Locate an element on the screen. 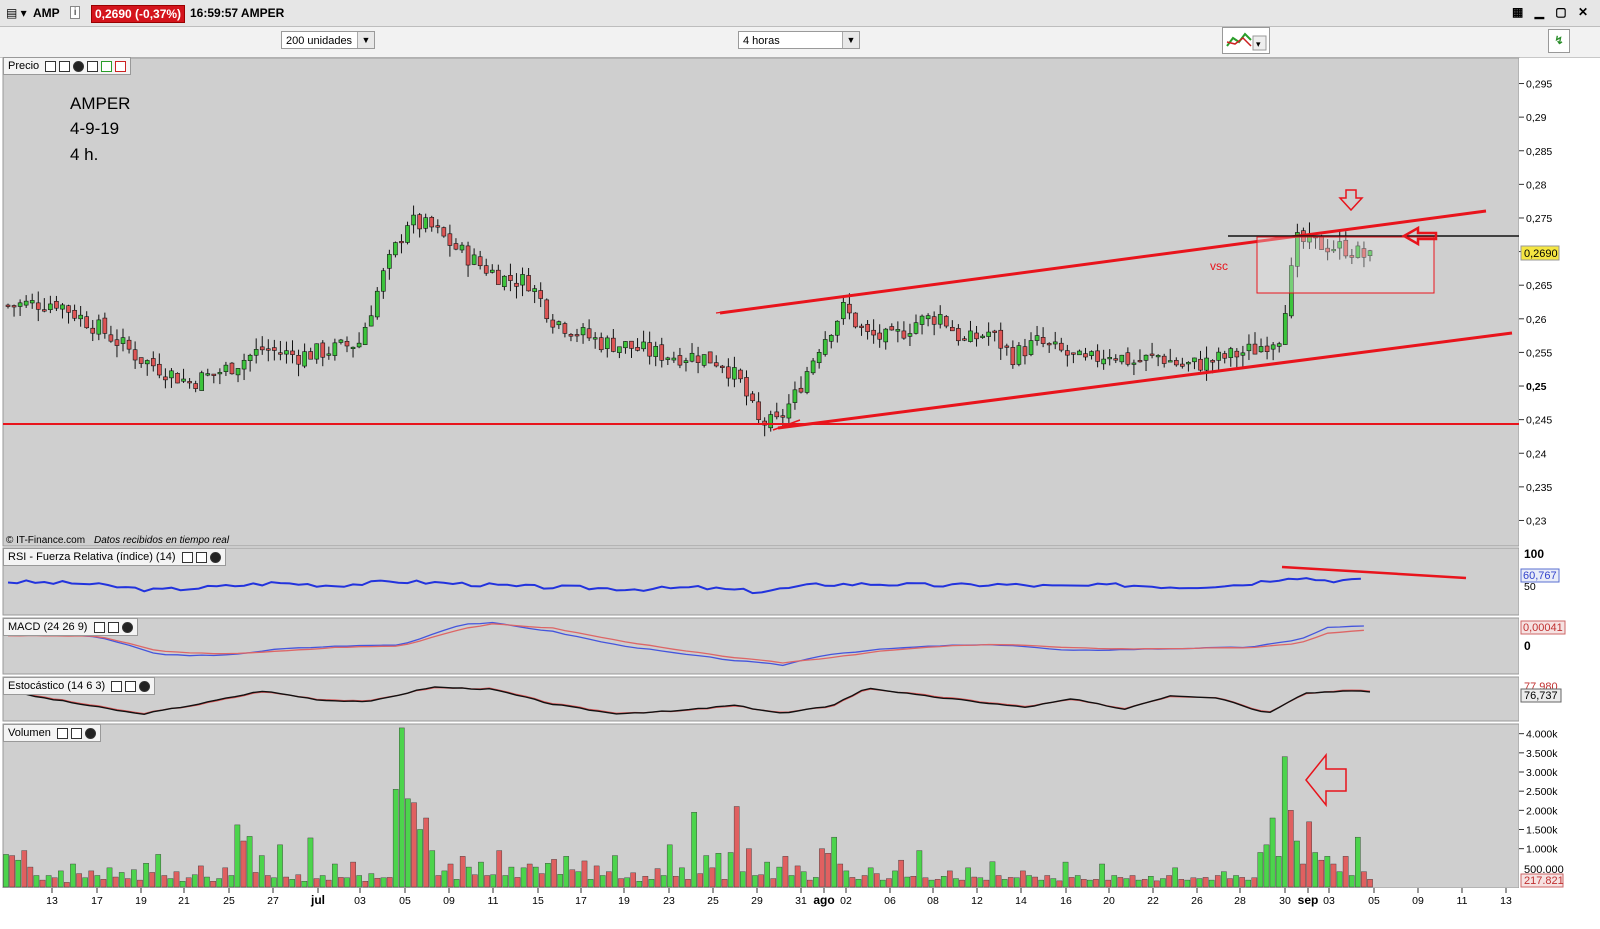  info-icon: i is located at coordinates (75, 12).